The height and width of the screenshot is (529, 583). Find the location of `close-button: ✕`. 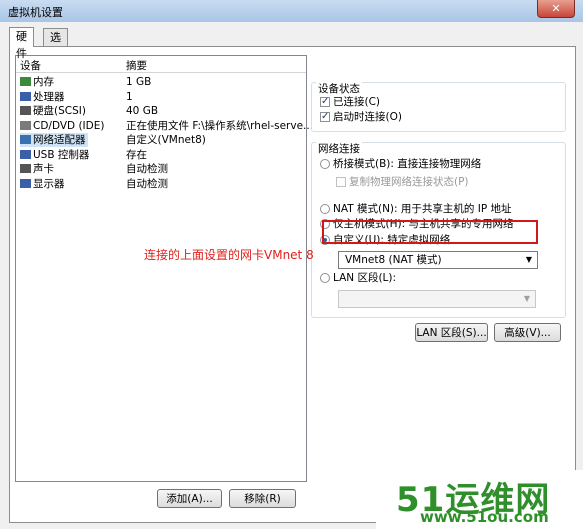

close-button: ✕ is located at coordinates (556, 9).